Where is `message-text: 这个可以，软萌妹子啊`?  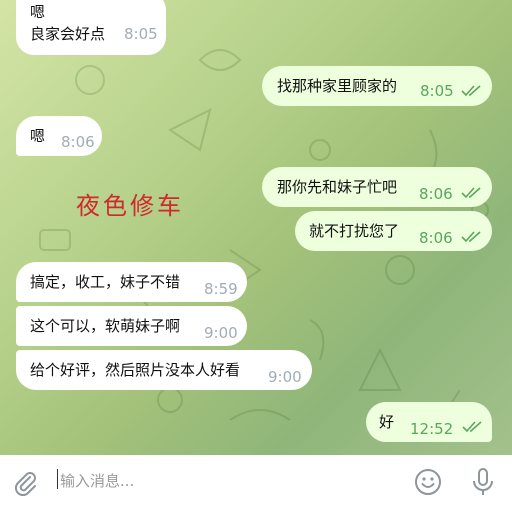
message-text: 这个可以，软萌妹子啊 is located at coordinates (105, 326).